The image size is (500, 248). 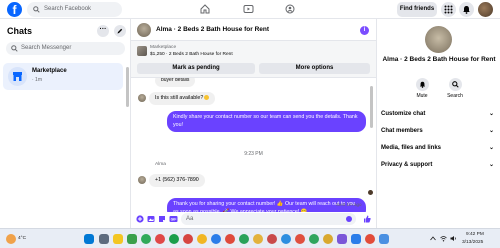 I want to click on search-icon-button, so click(x=455, y=84).